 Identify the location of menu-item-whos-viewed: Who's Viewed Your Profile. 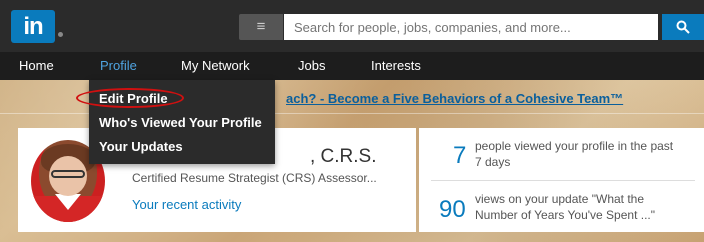
(180, 122).